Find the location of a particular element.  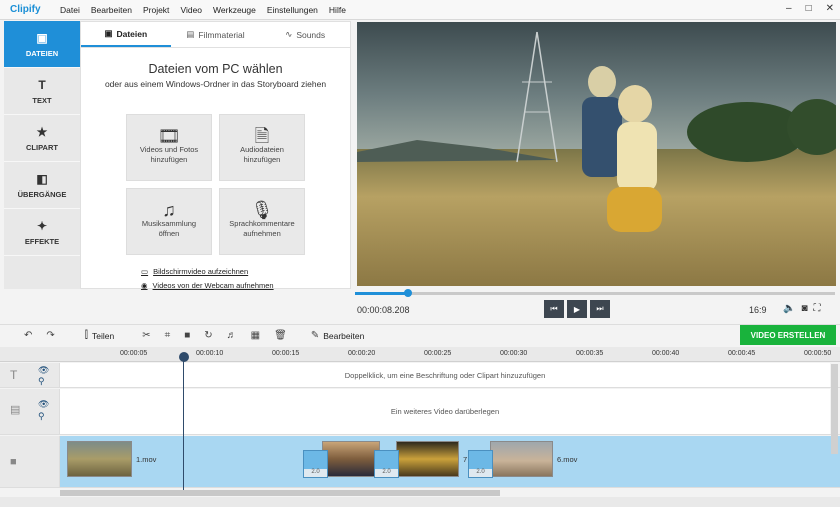

frame-icon: ■ is located at coordinates (187, 335).